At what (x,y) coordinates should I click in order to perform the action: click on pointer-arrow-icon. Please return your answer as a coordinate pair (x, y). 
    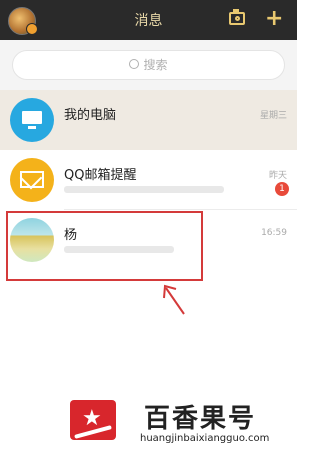
    Looking at the image, I should click on (174, 299).